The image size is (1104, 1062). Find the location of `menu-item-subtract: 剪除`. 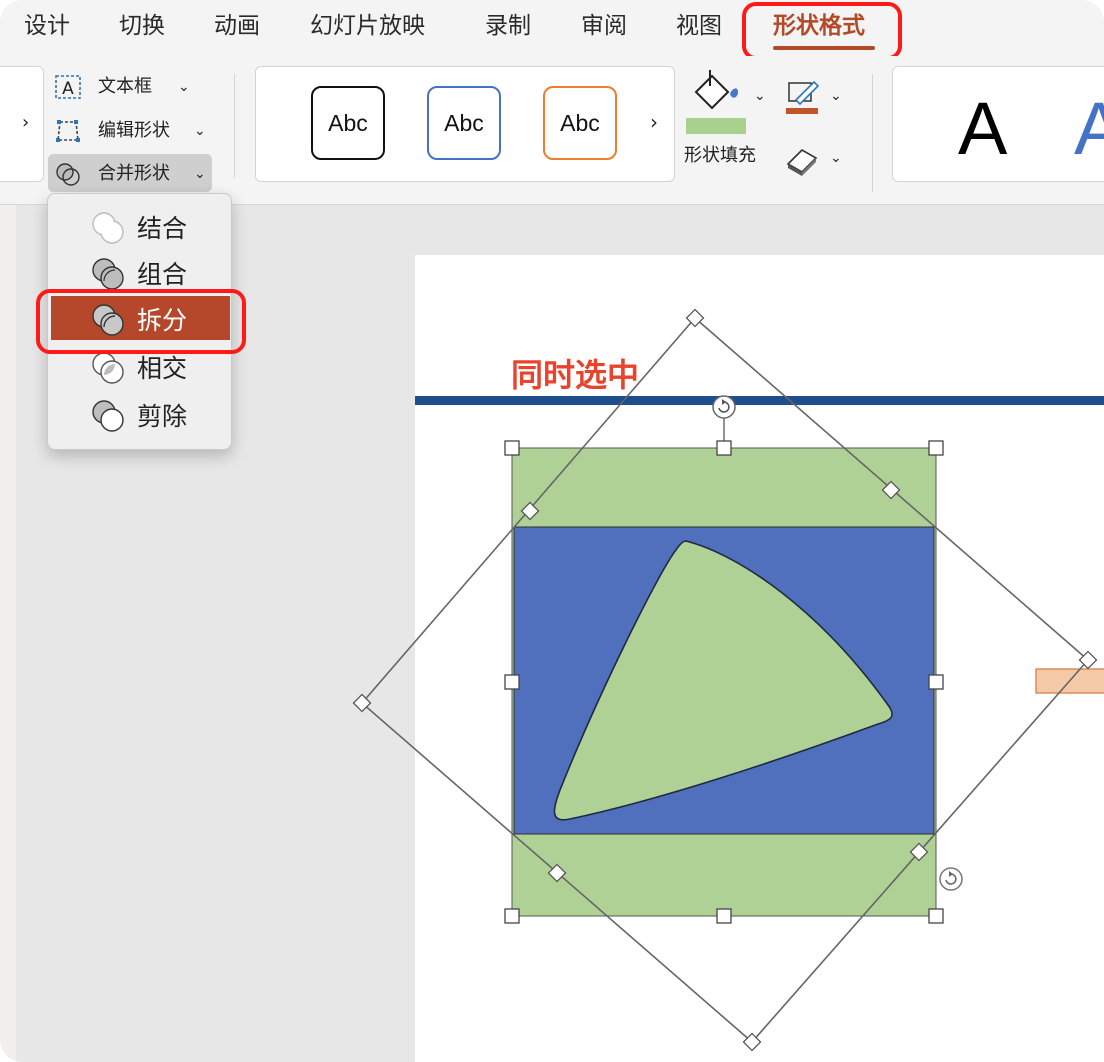

menu-item-subtract: 剪除 is located at coordinates (140, 414).